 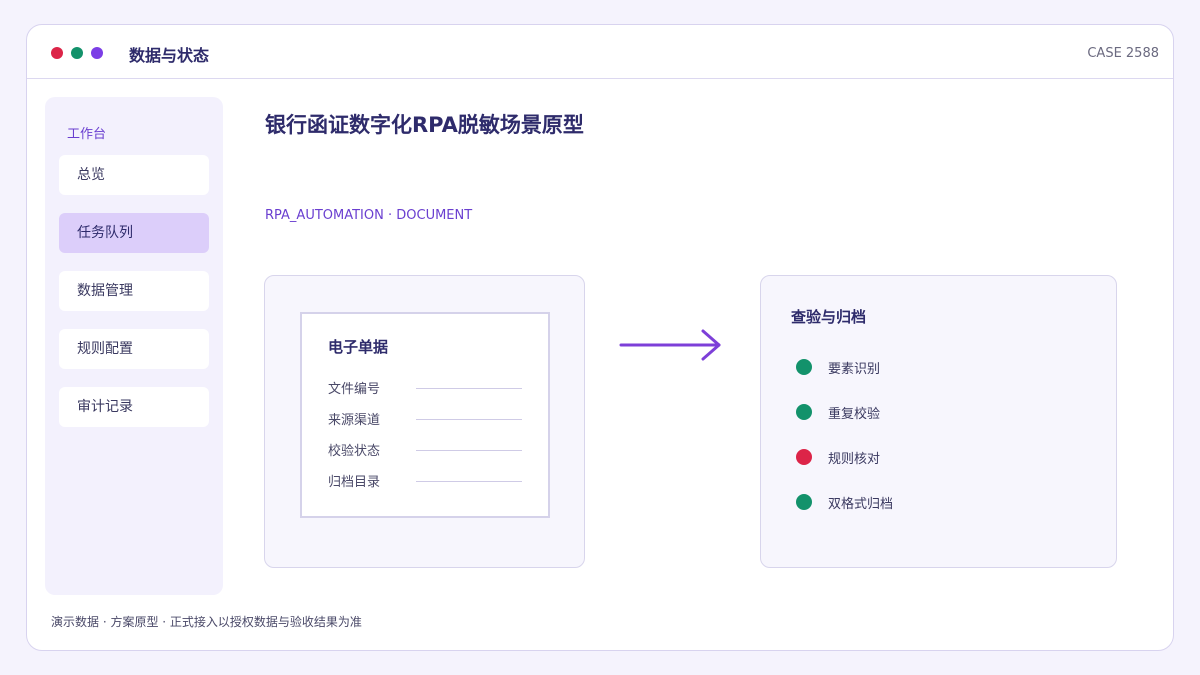 What do you see at coordinates (105, 407) in the screenshot?
I see `sidebar-item-label: 审计记录` at bounding box center [105, 407].